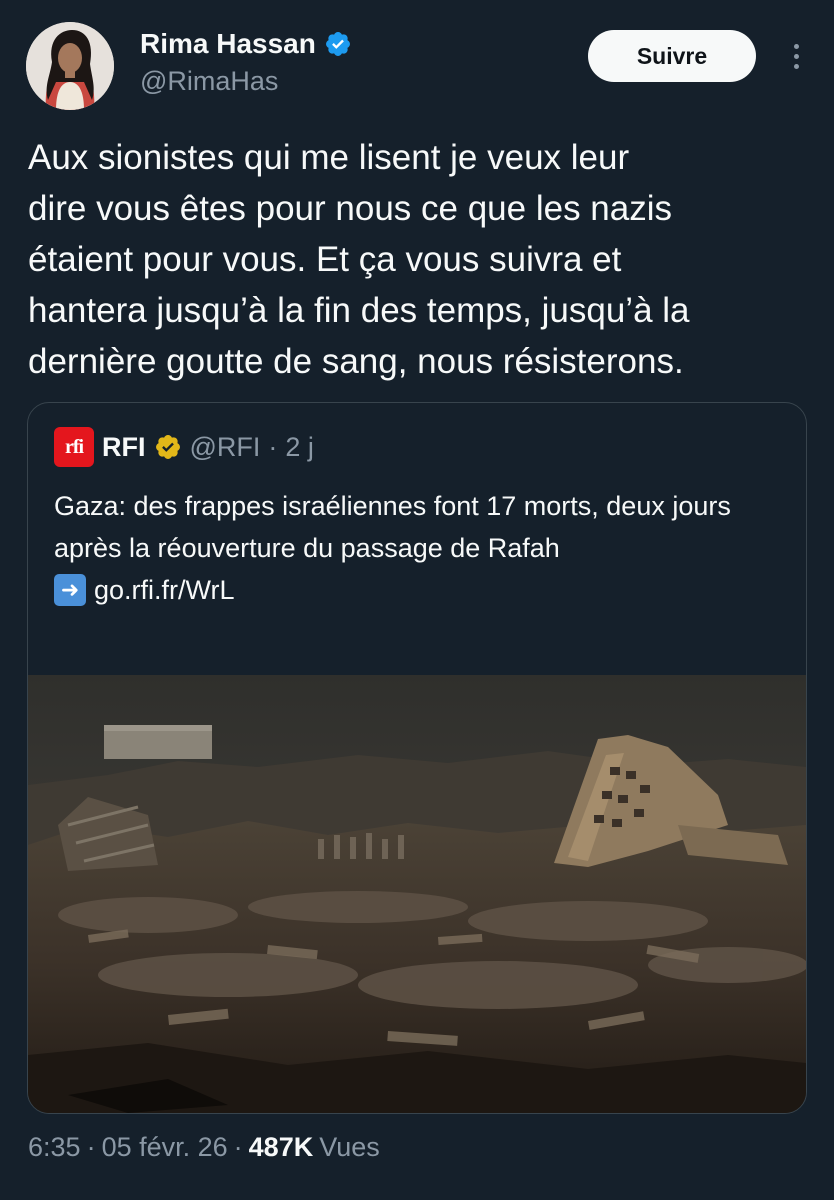 Image resolution: width=834 pixels, height=1200 pixels. I want to click on author-handle: @RimaHas, so click(246, 81).